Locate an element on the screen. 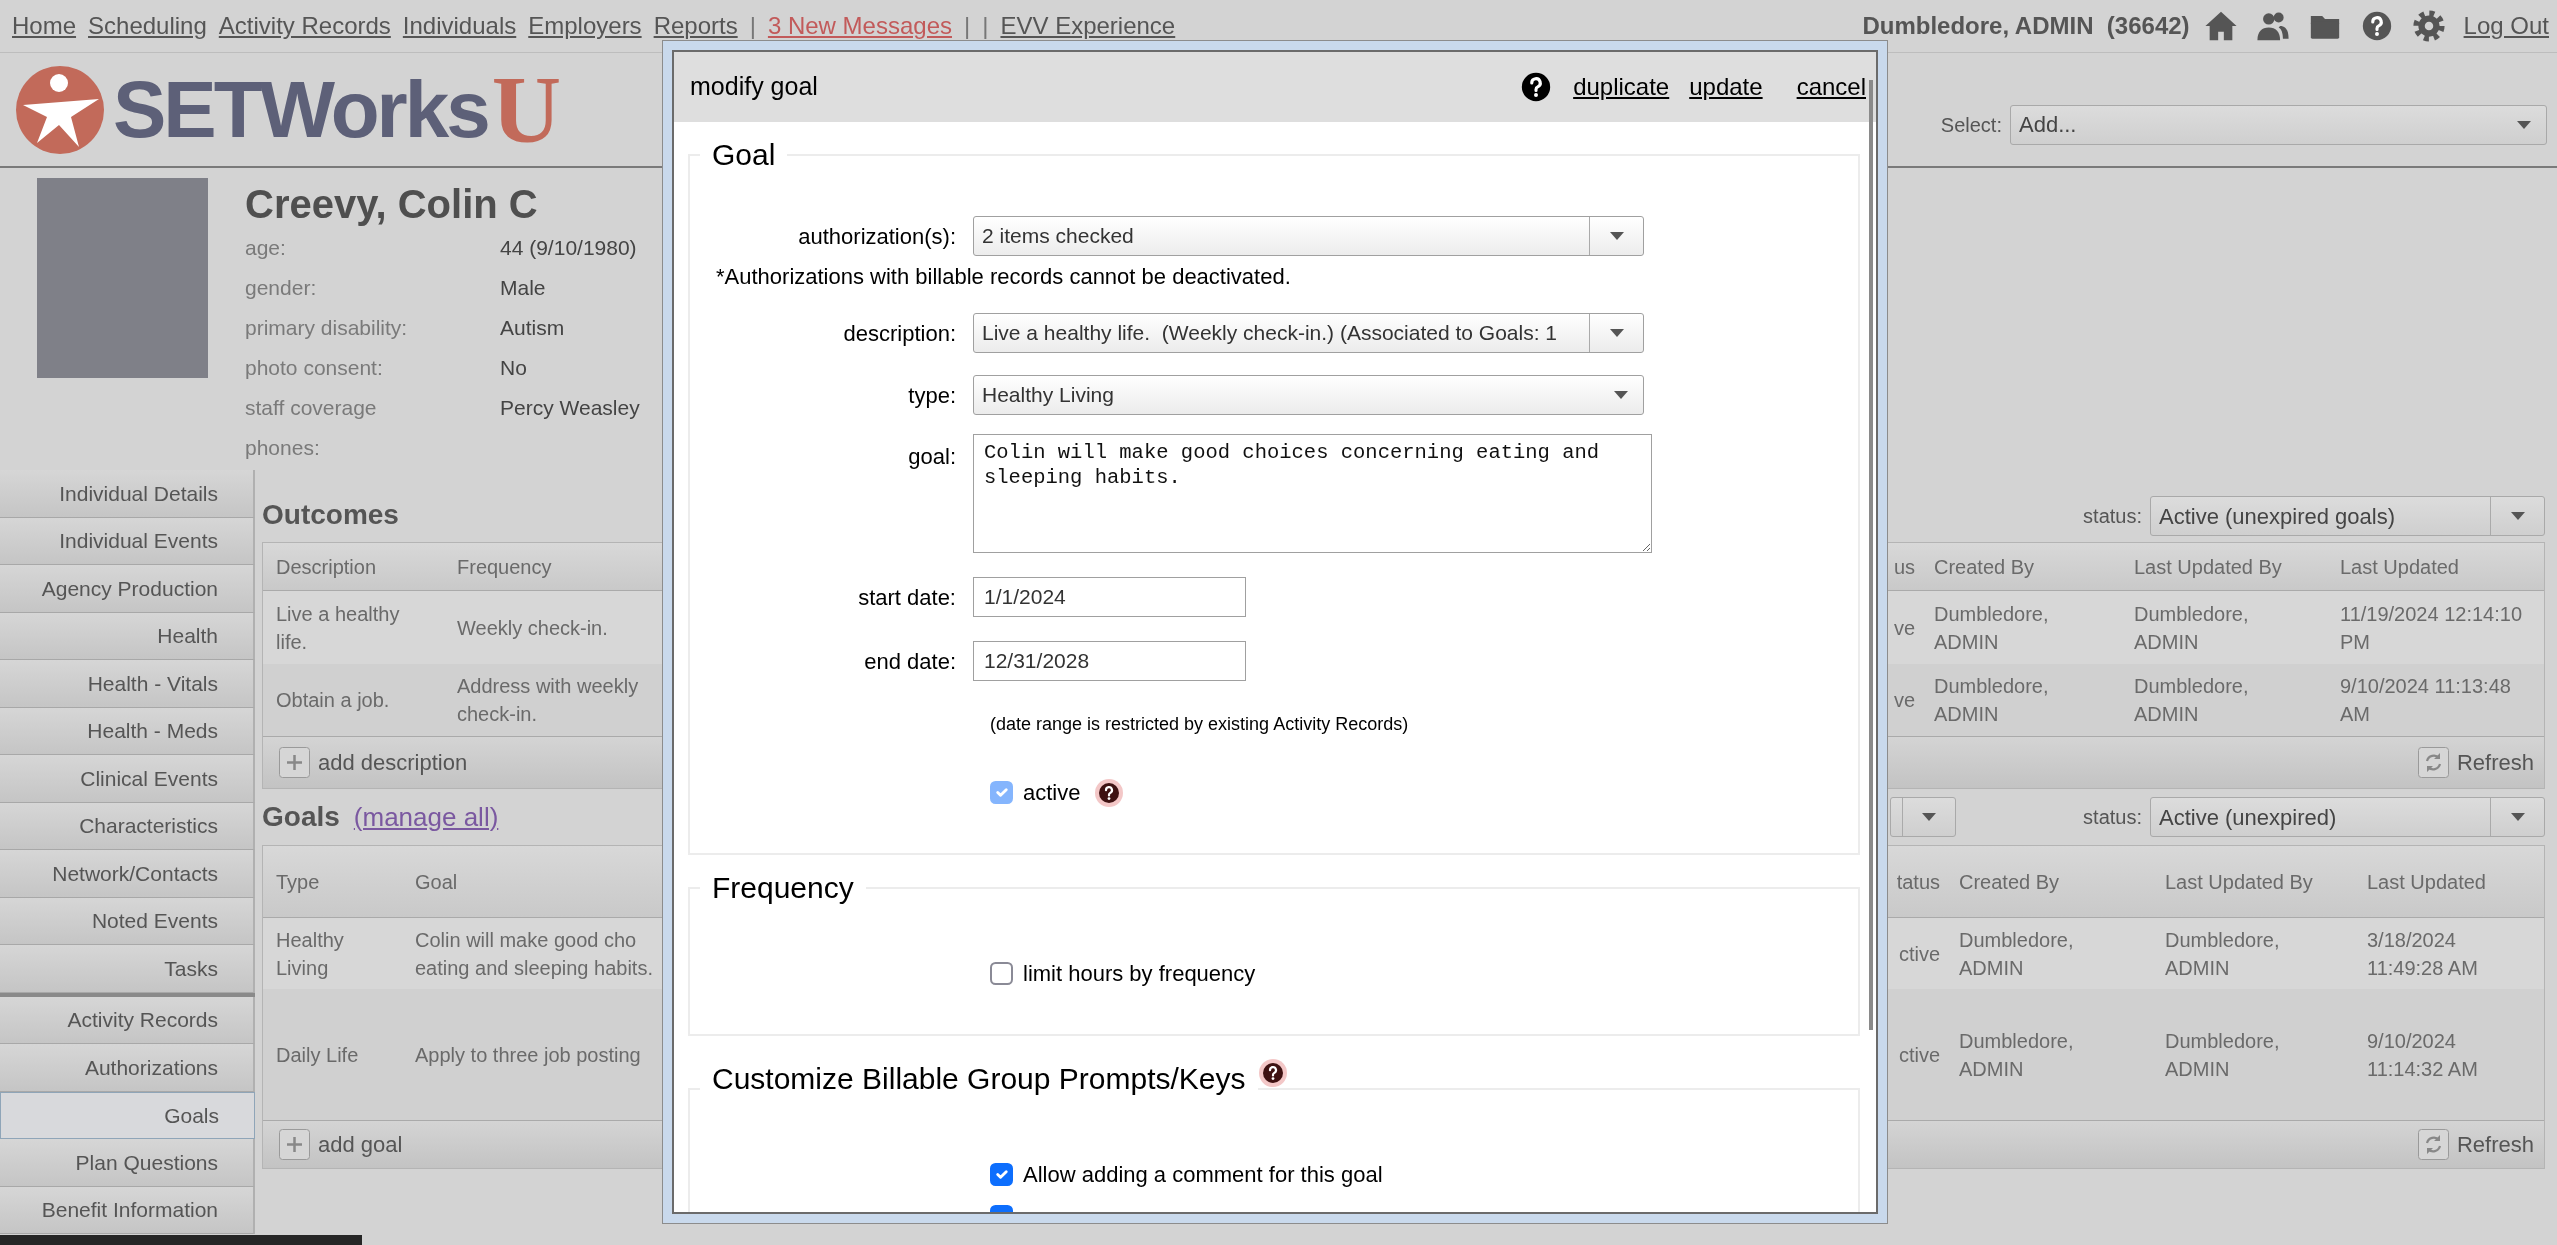 This screenshot has width=2557, height=1245. dropdown-field: Live a healthy life. (Weekly check-in.) (Associated to Goals: 1 is located at coordinates (1308, 333).